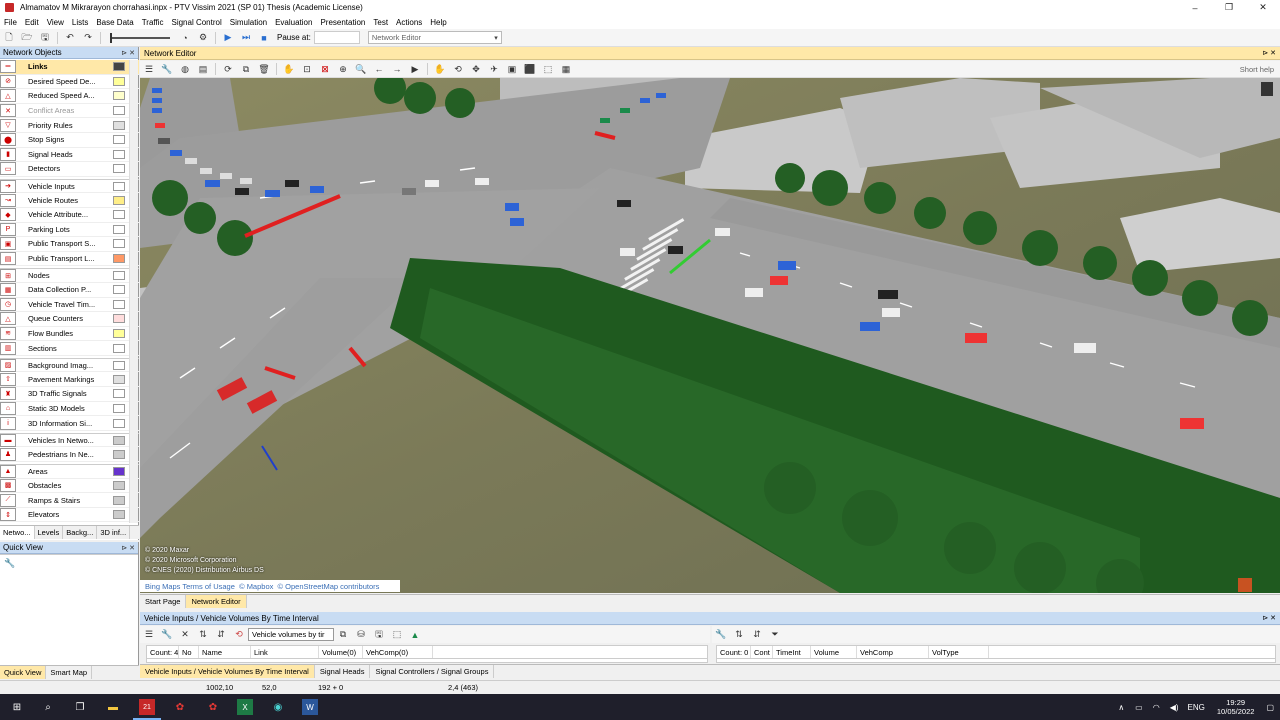  What do you see at coordinates (88, 38) in the screenshot?
I see `redo-icon: ↷` at bounding box center [88, 38].